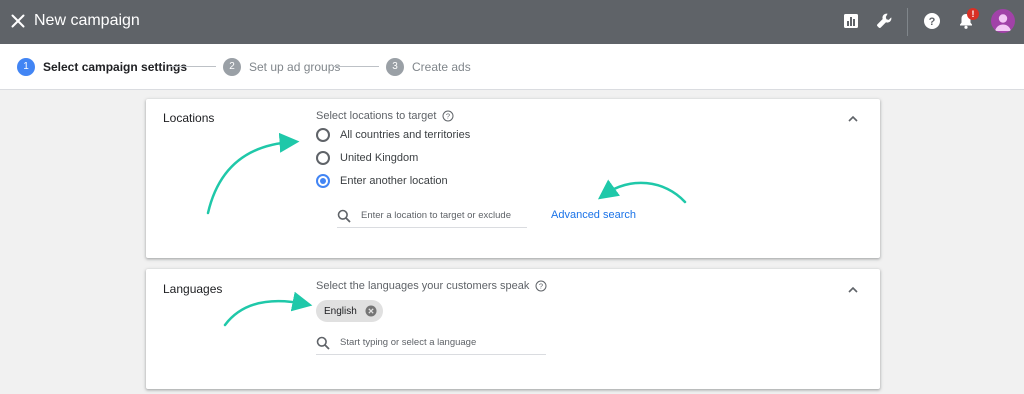  I want to click on step-label: Create ads, so click(441, 67).